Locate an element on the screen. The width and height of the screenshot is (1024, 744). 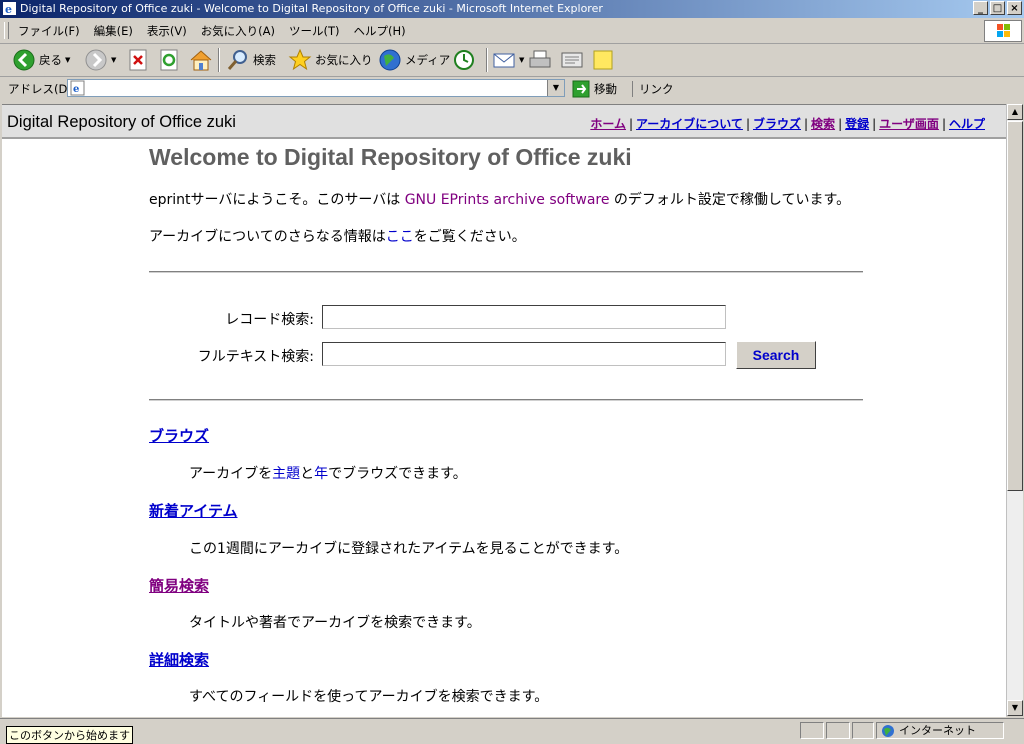
eprints-link: GNU EPrints archive software is located at coordinates (507, 200).